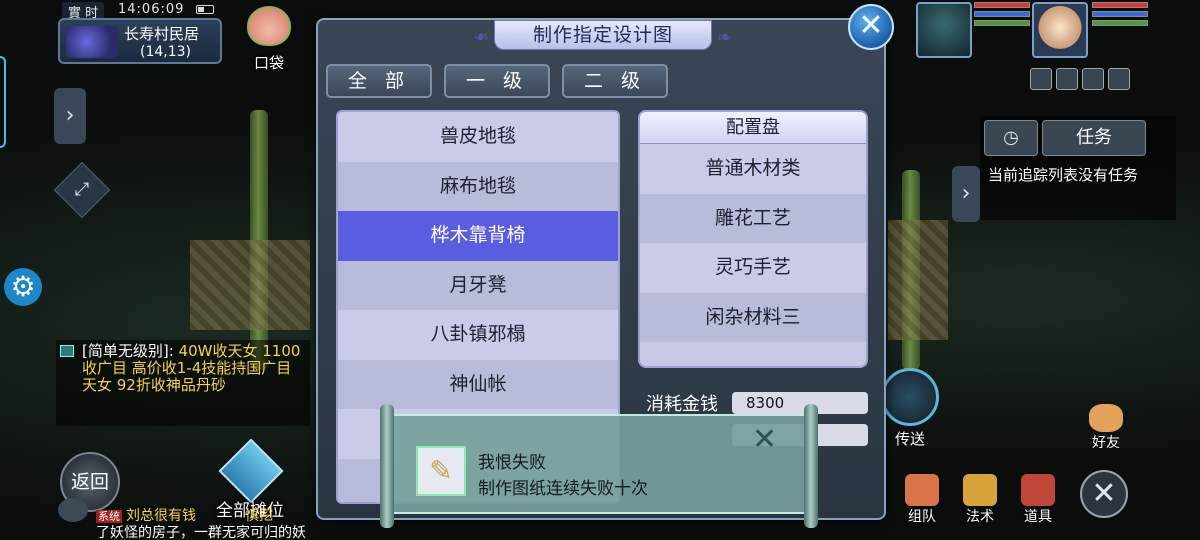 The width and height of the screenshot is (1200, 540). I want to click on system-tag: 系统, so click(109, 516).